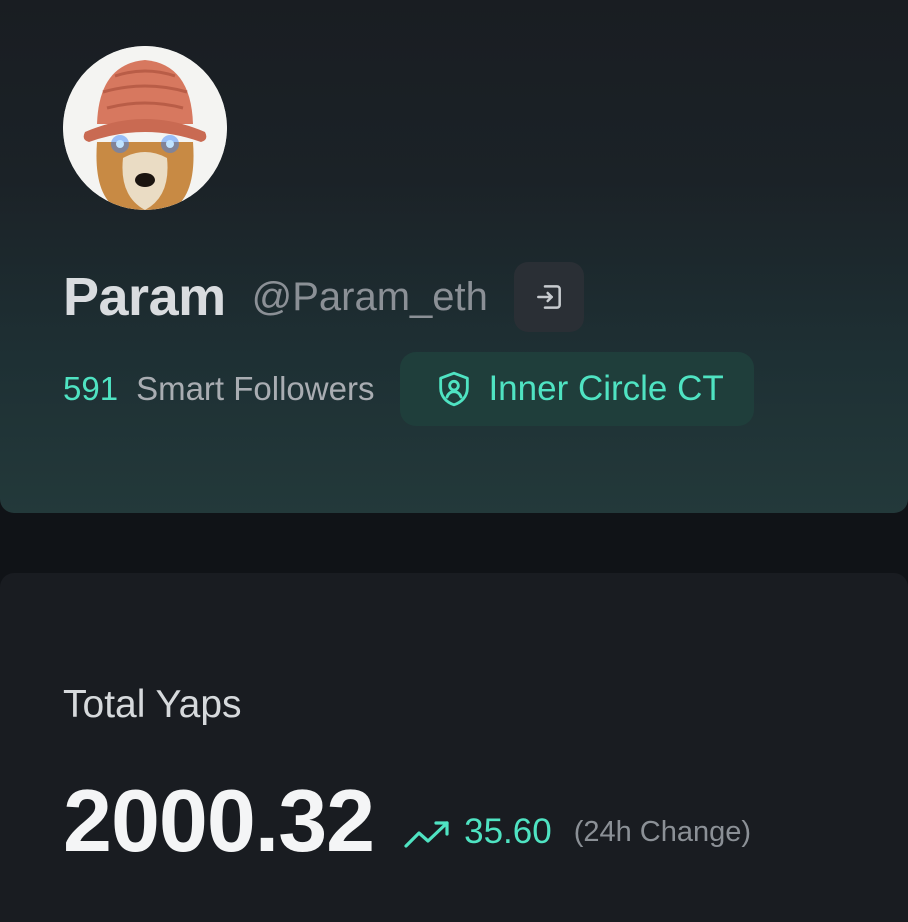  I want to click on followers-row: 591 Smart Followers Inner Circle CT, so click(408, 389).